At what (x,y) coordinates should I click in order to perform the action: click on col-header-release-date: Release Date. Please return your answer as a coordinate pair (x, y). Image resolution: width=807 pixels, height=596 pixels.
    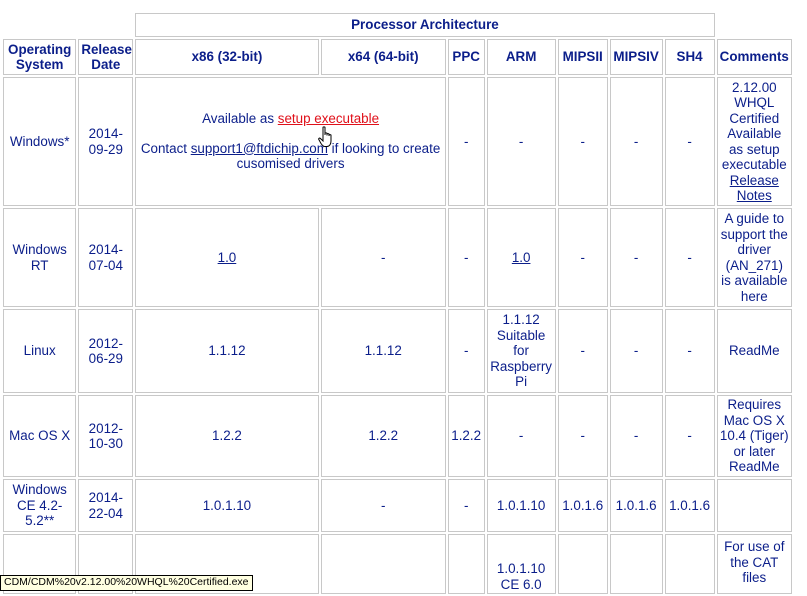
    Looking at the image, I should click on (106, 57).